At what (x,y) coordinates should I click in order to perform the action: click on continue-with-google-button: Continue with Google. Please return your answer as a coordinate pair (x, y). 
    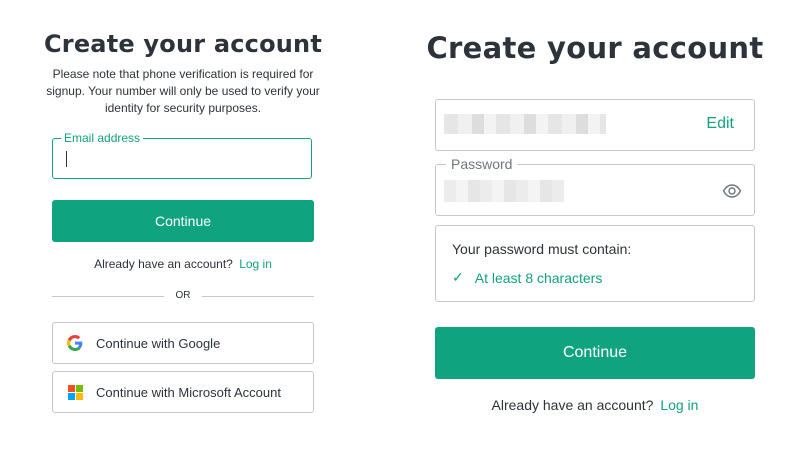
    Looking at the image, I should click on (183, 343).